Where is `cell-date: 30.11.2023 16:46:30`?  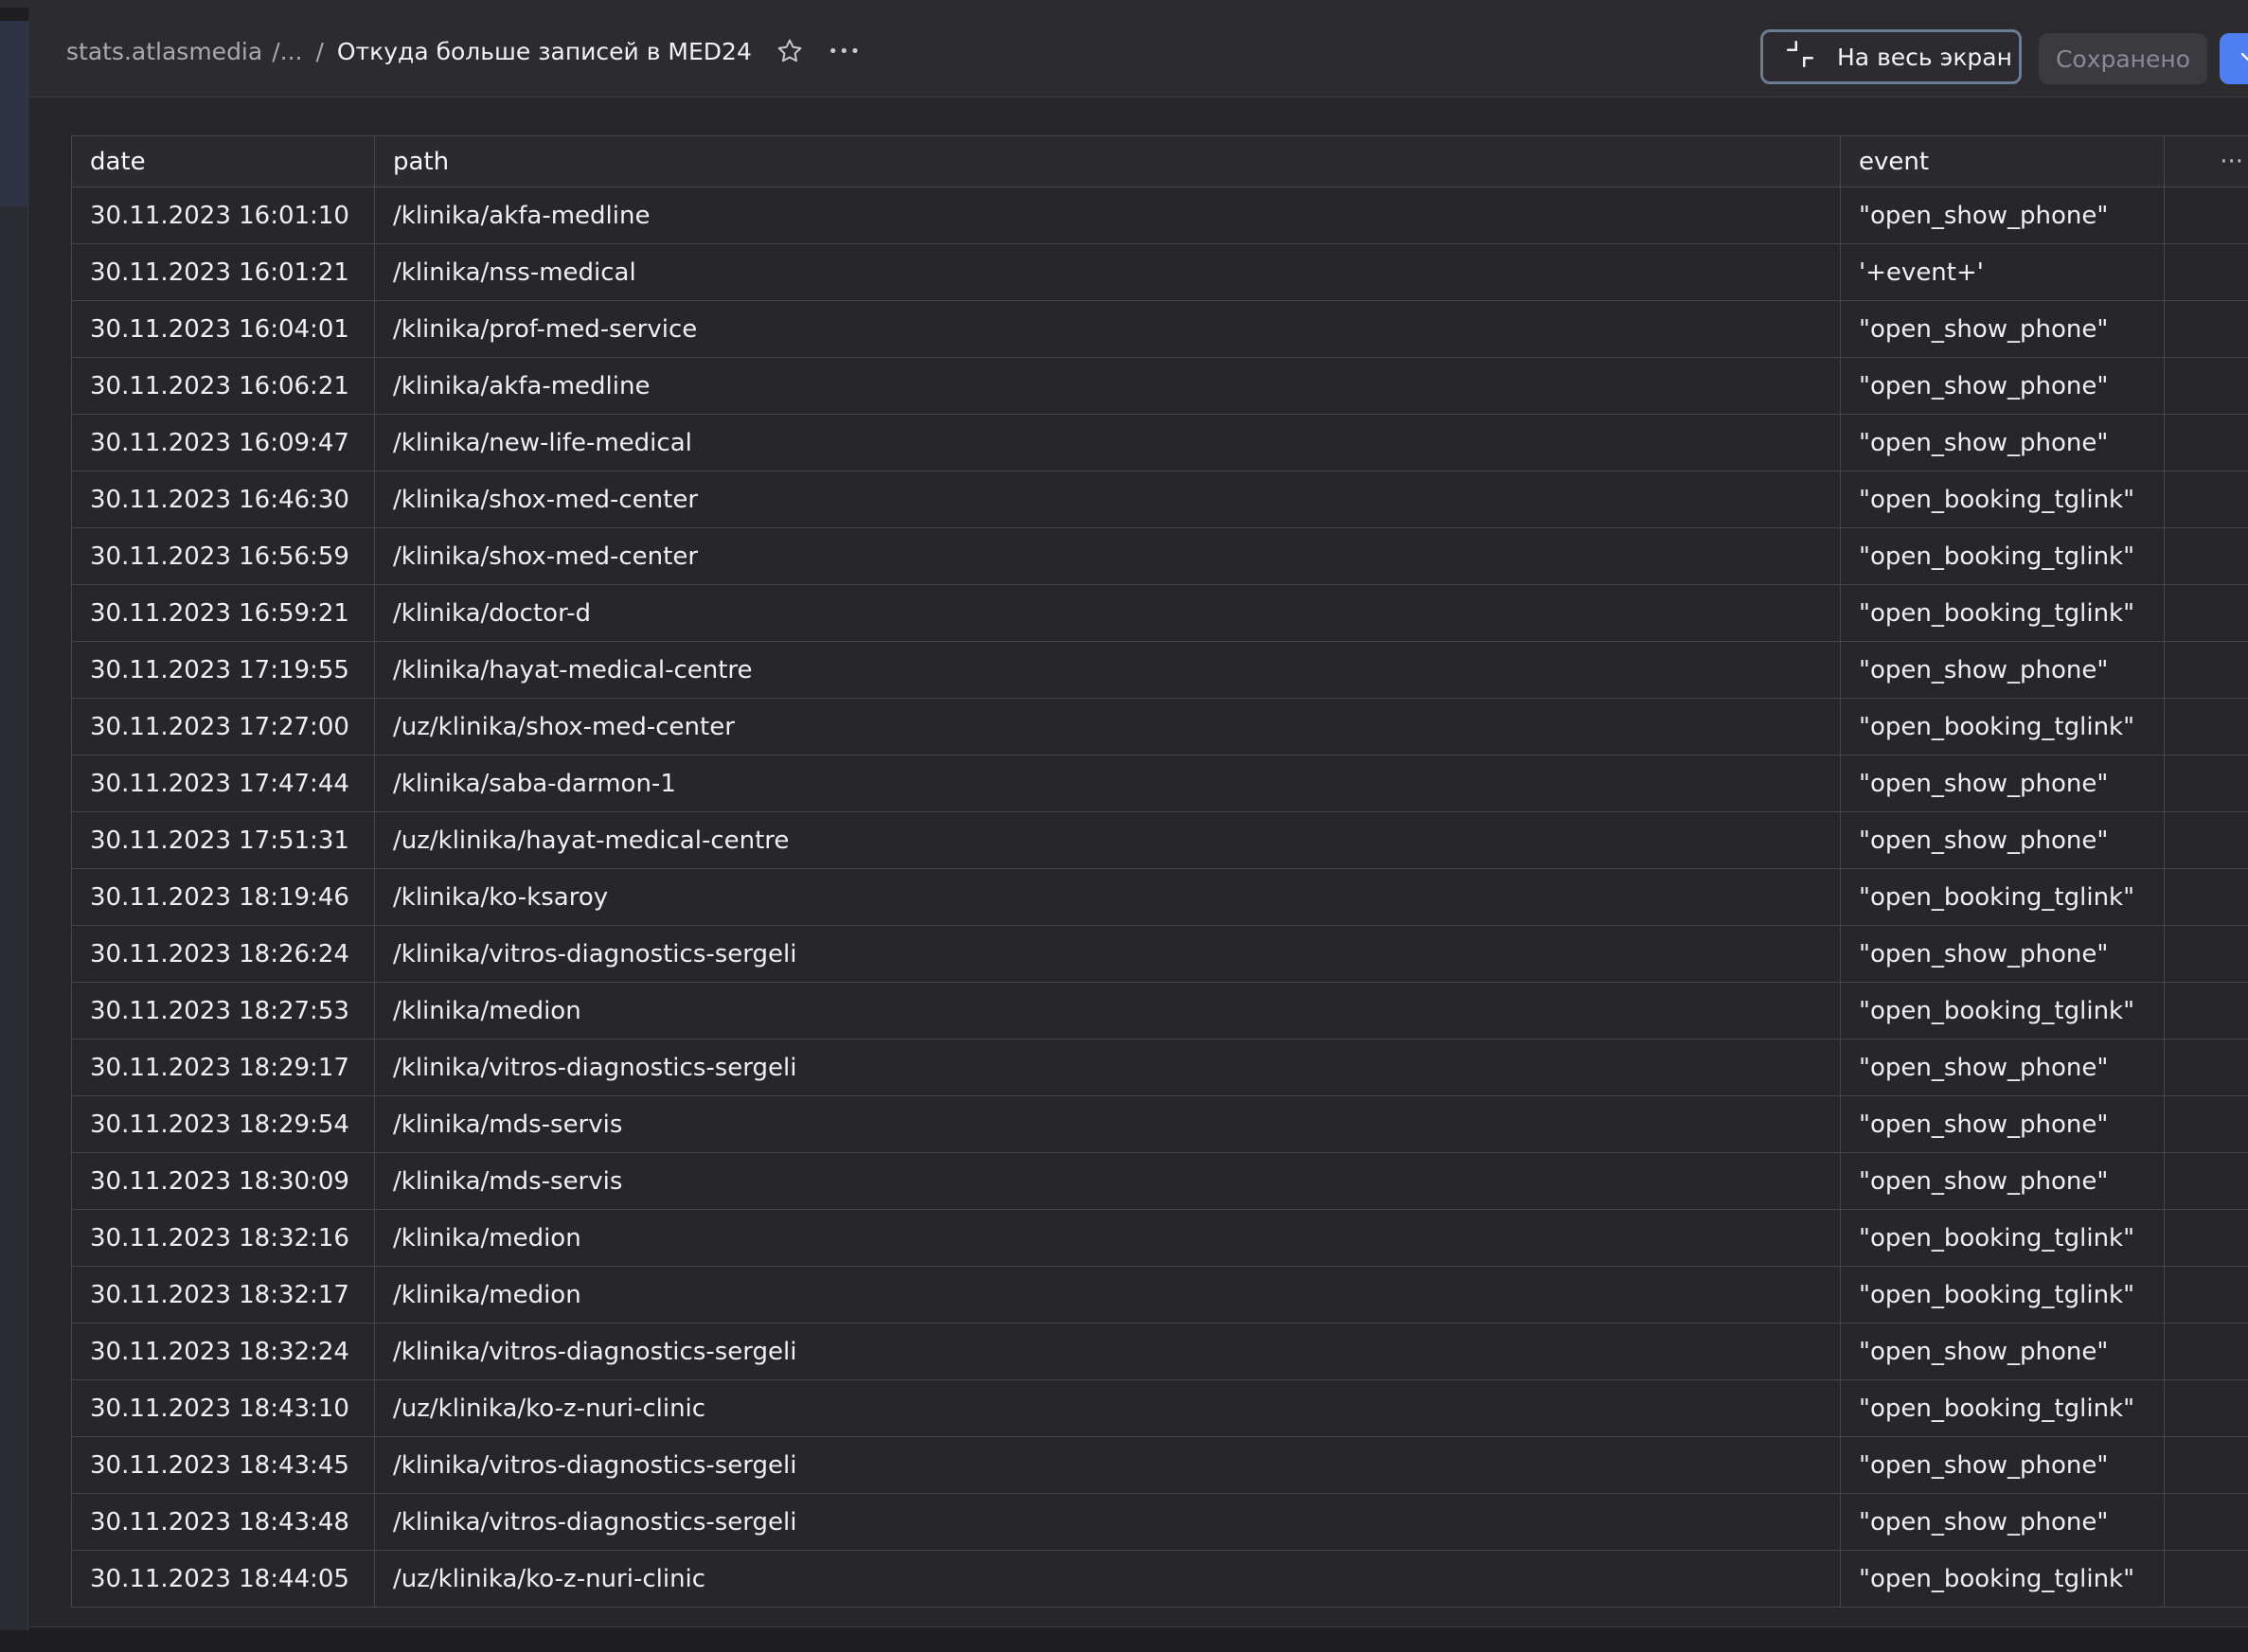 cell-date: 30.11.2023 16:46:30 is located at coordinates (223, 499).